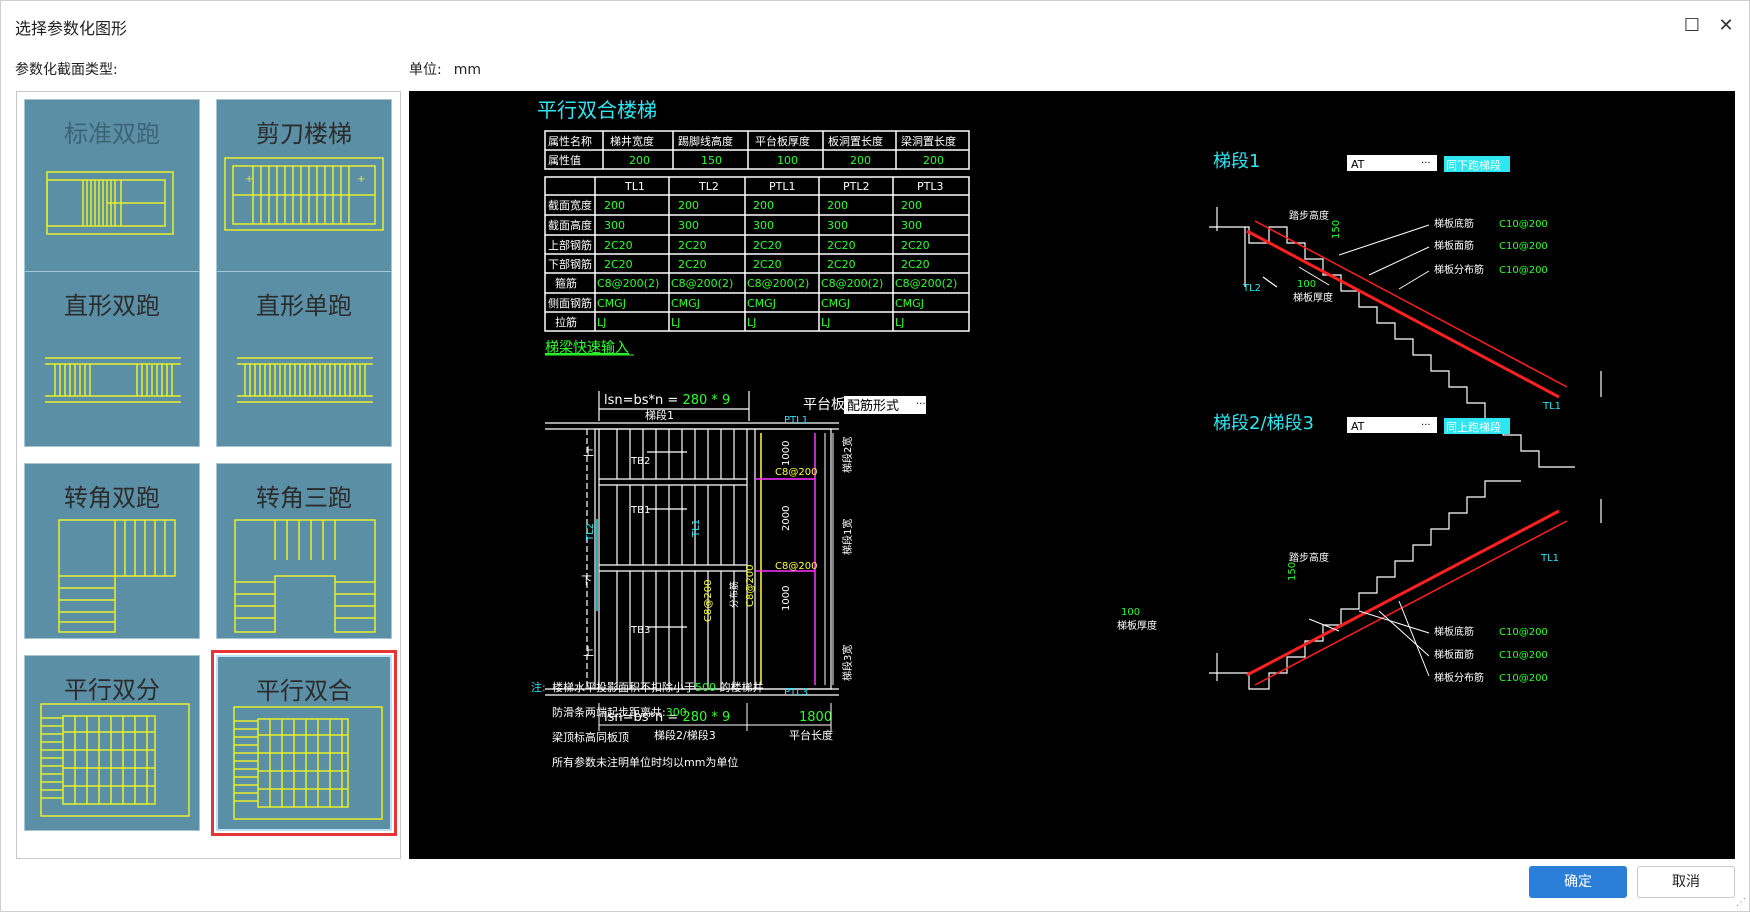 This screenshot has width=1750, height=912. I want to click on seg1-label: 梯板分布筋, so click(1459, 269).